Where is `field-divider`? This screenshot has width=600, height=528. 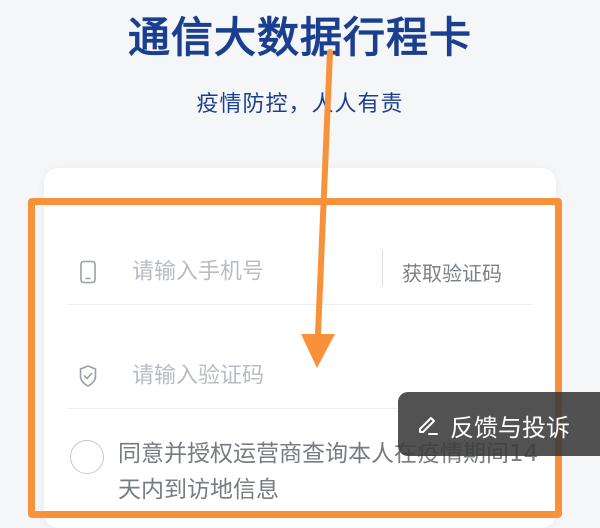 field-divider is located at coordinates (382, 268).